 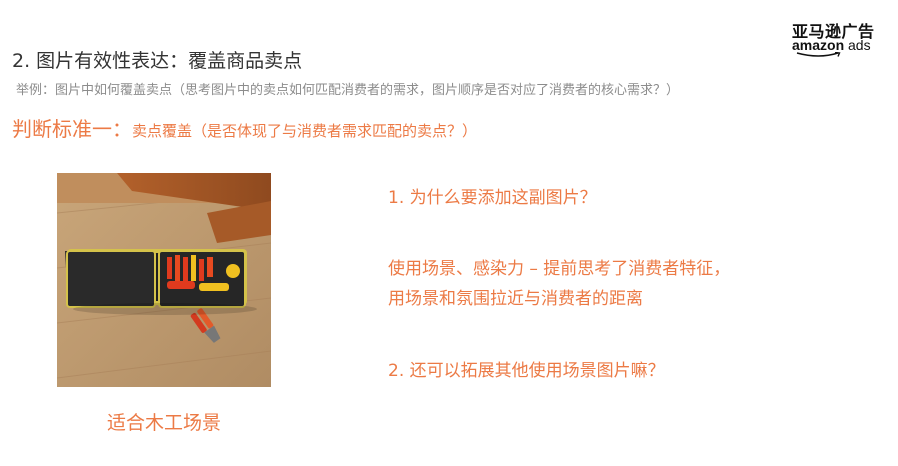 I want to click on tool-kit-illustration, so click(x=164, y=280).